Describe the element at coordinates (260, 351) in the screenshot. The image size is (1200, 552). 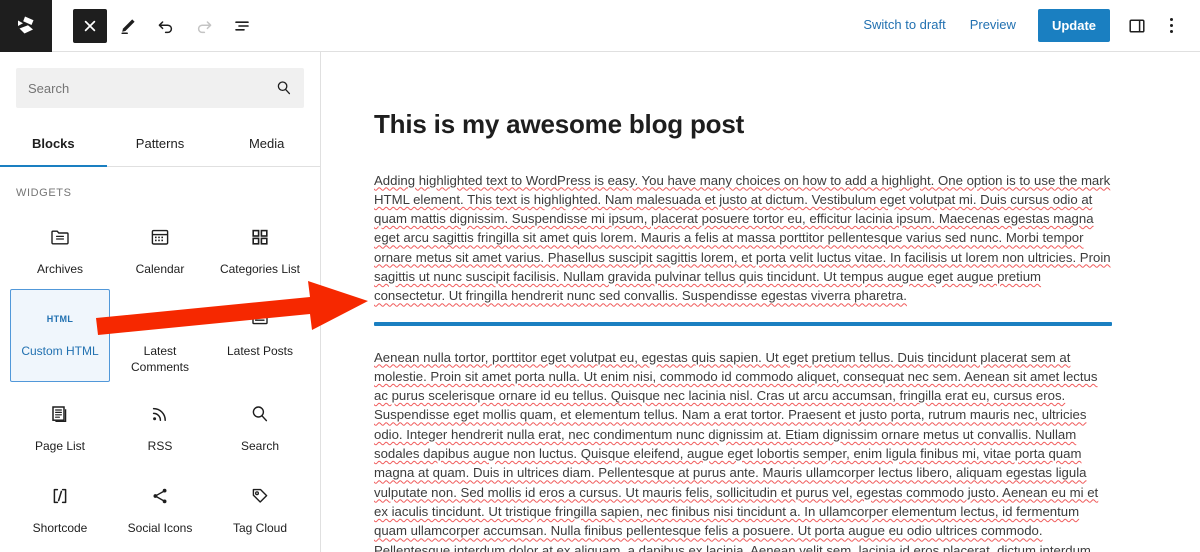
I see `widget-label: Latest Posts` at that location.